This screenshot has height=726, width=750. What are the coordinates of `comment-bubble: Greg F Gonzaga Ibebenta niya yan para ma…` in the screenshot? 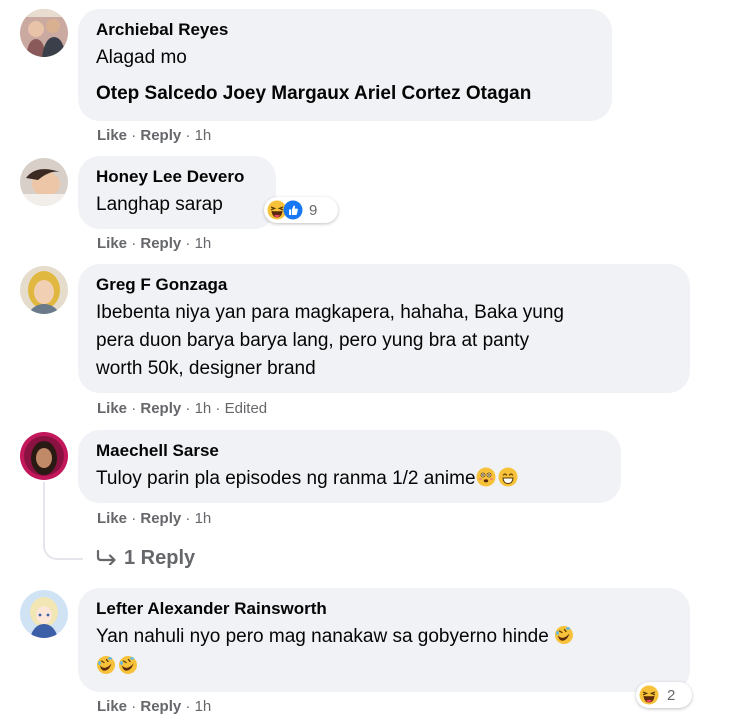 It's located at (384, 328).